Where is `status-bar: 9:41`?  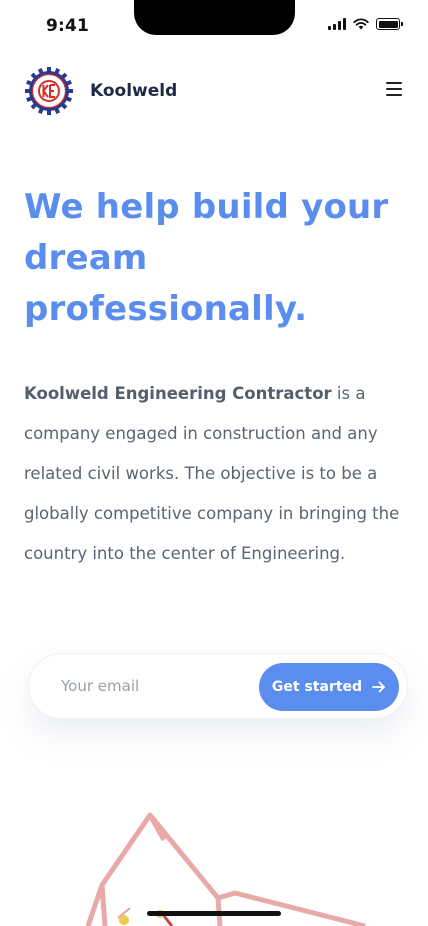 status-bar: 9:41 is located at coordinates (214, 25).